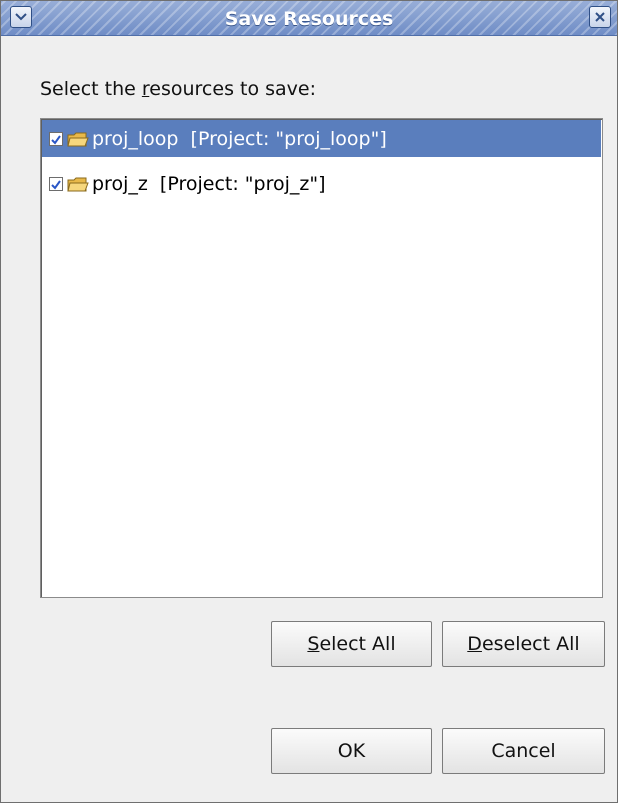 This screenshot has width=618, height=803. I want to click on resource-name: proj_loop, so click(135, 138).